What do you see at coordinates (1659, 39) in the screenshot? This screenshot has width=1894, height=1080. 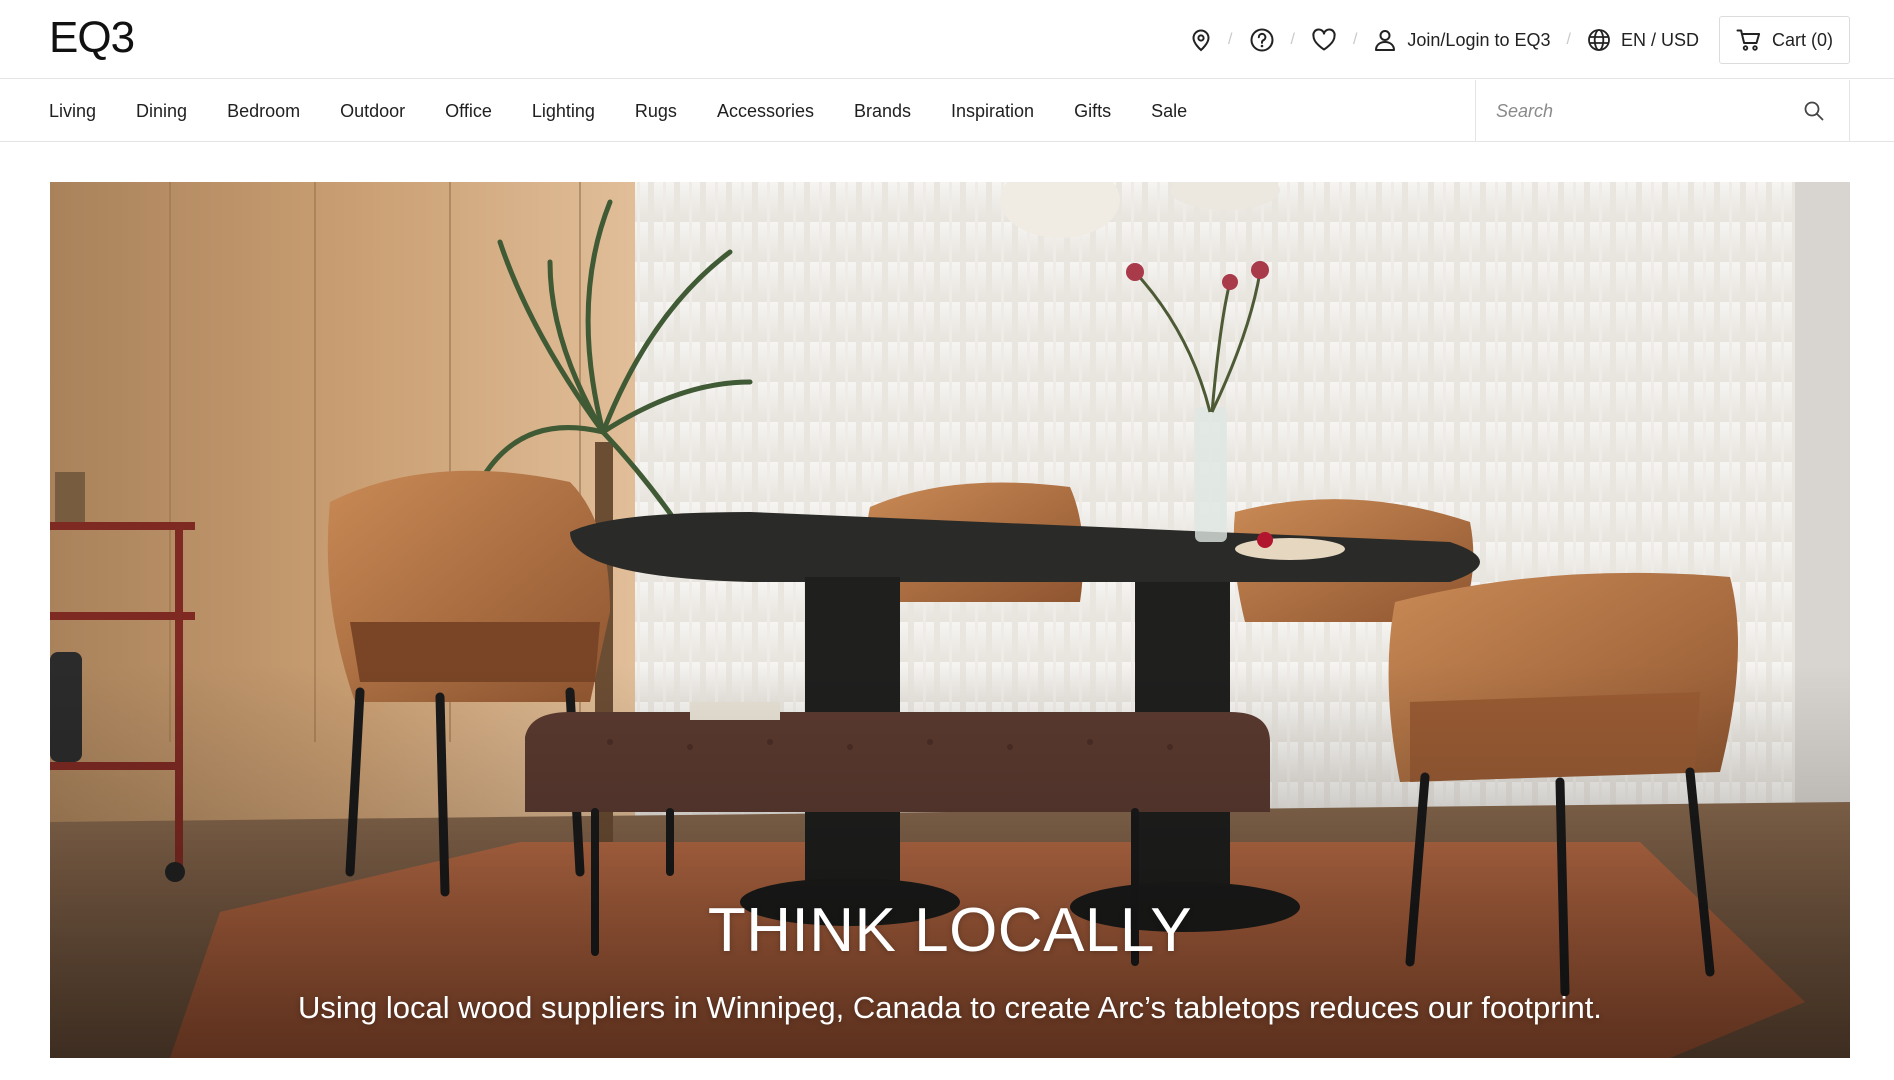 I see `locale-label: EN / USD` at bounding box center [1659, 39].